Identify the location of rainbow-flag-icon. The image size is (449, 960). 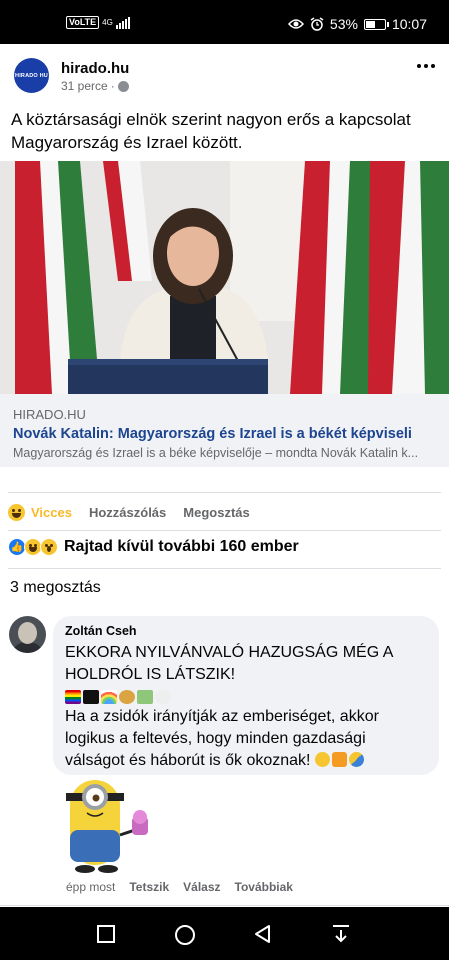
(73, 697).